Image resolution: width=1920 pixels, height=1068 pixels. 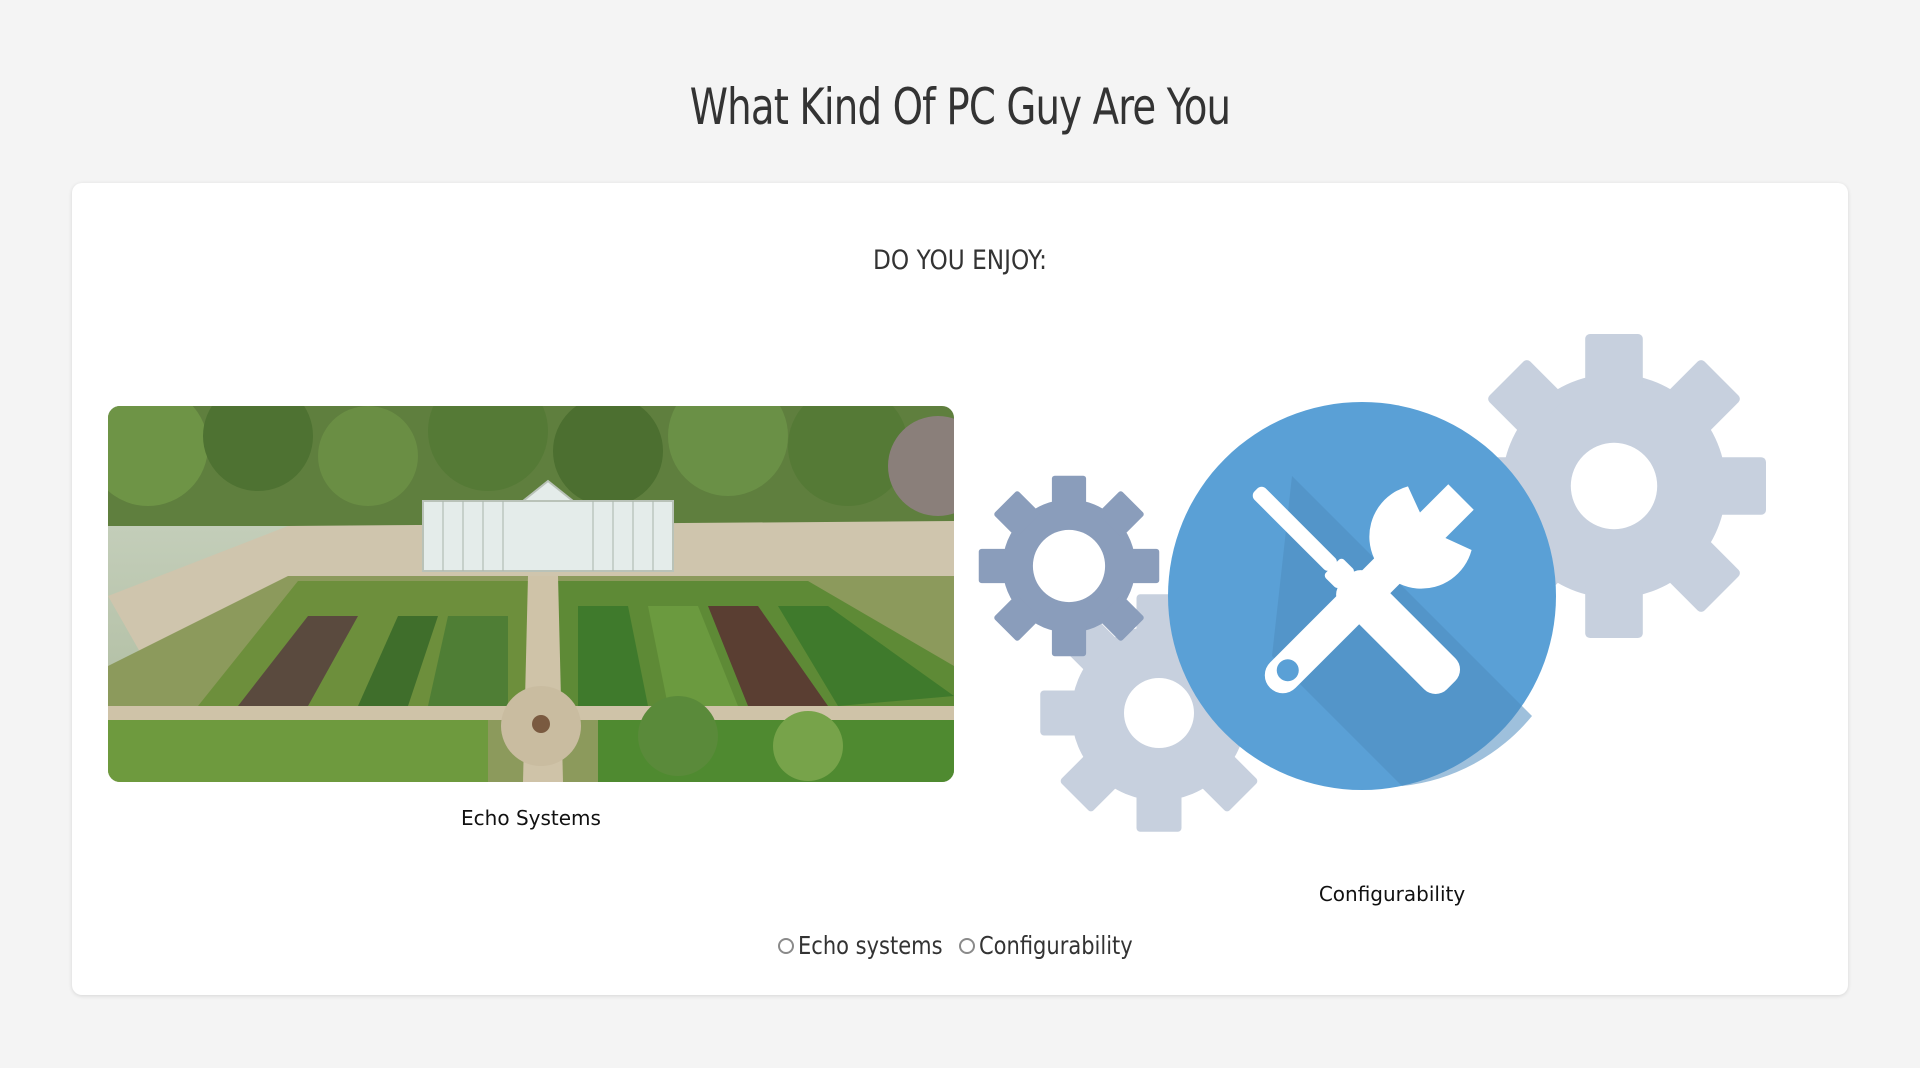 I want to click on radio-label-echo-systems: Echo systems, so click(x=870, y=945).